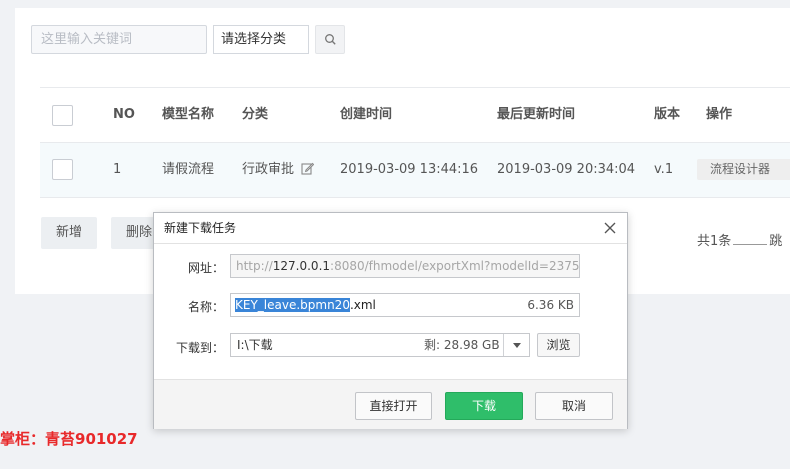  I want to click on row-created: 2019-03-09 13:44:16, so click(409, 169).